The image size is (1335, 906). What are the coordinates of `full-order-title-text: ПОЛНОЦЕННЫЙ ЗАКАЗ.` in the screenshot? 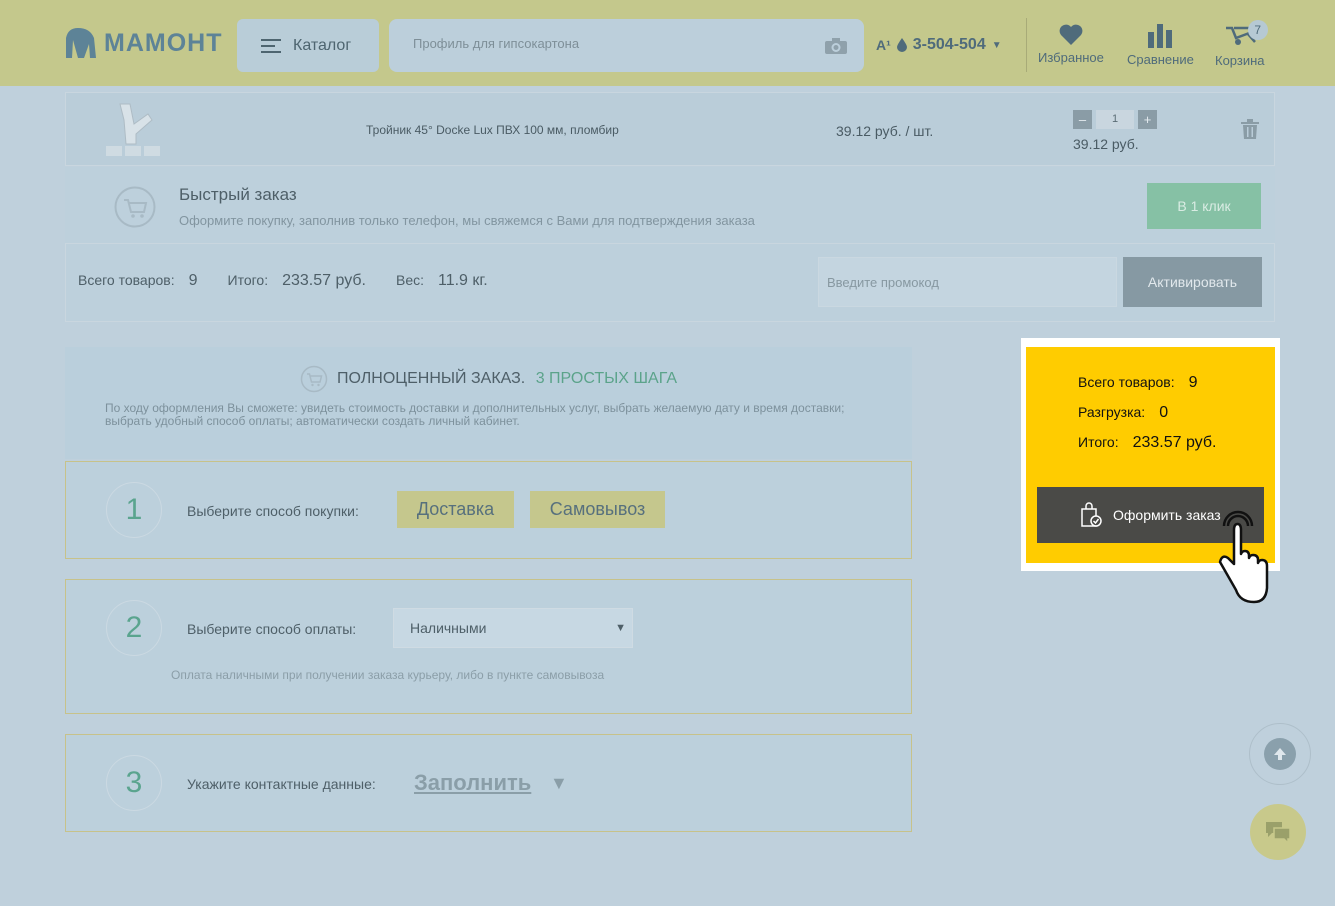 It's located at (431, 378).